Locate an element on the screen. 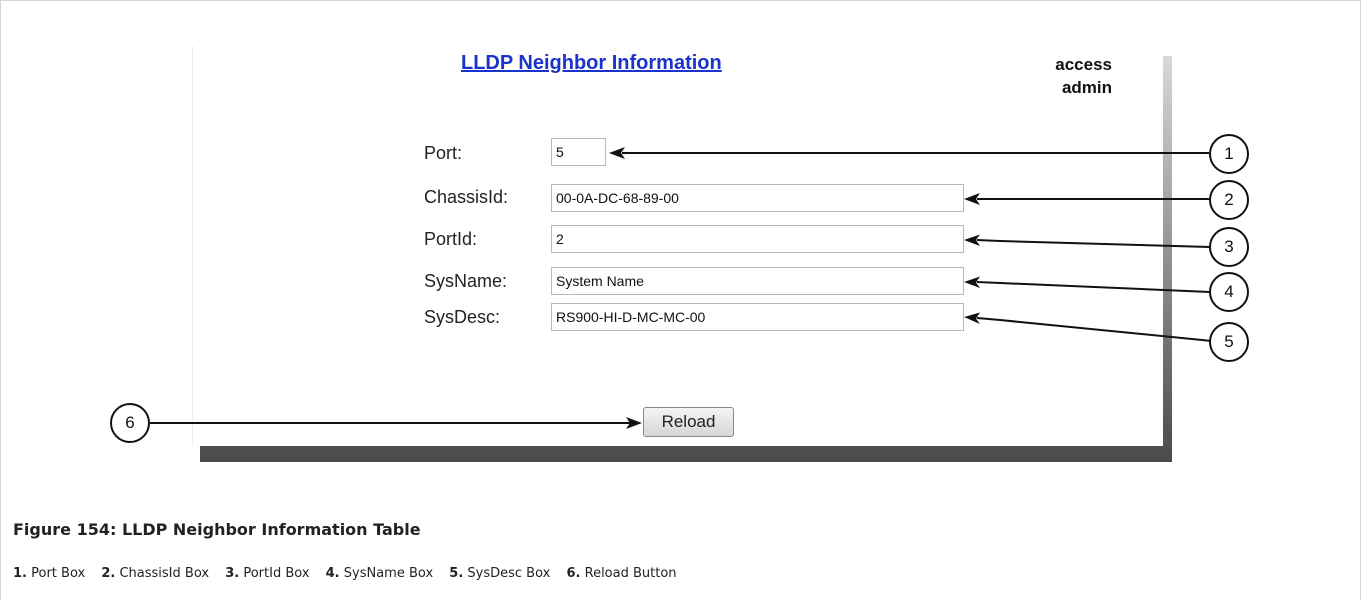 This screenshot has width=1361, height=601. legend-item: 4. SysName Box is located at coordinates (379, 573).